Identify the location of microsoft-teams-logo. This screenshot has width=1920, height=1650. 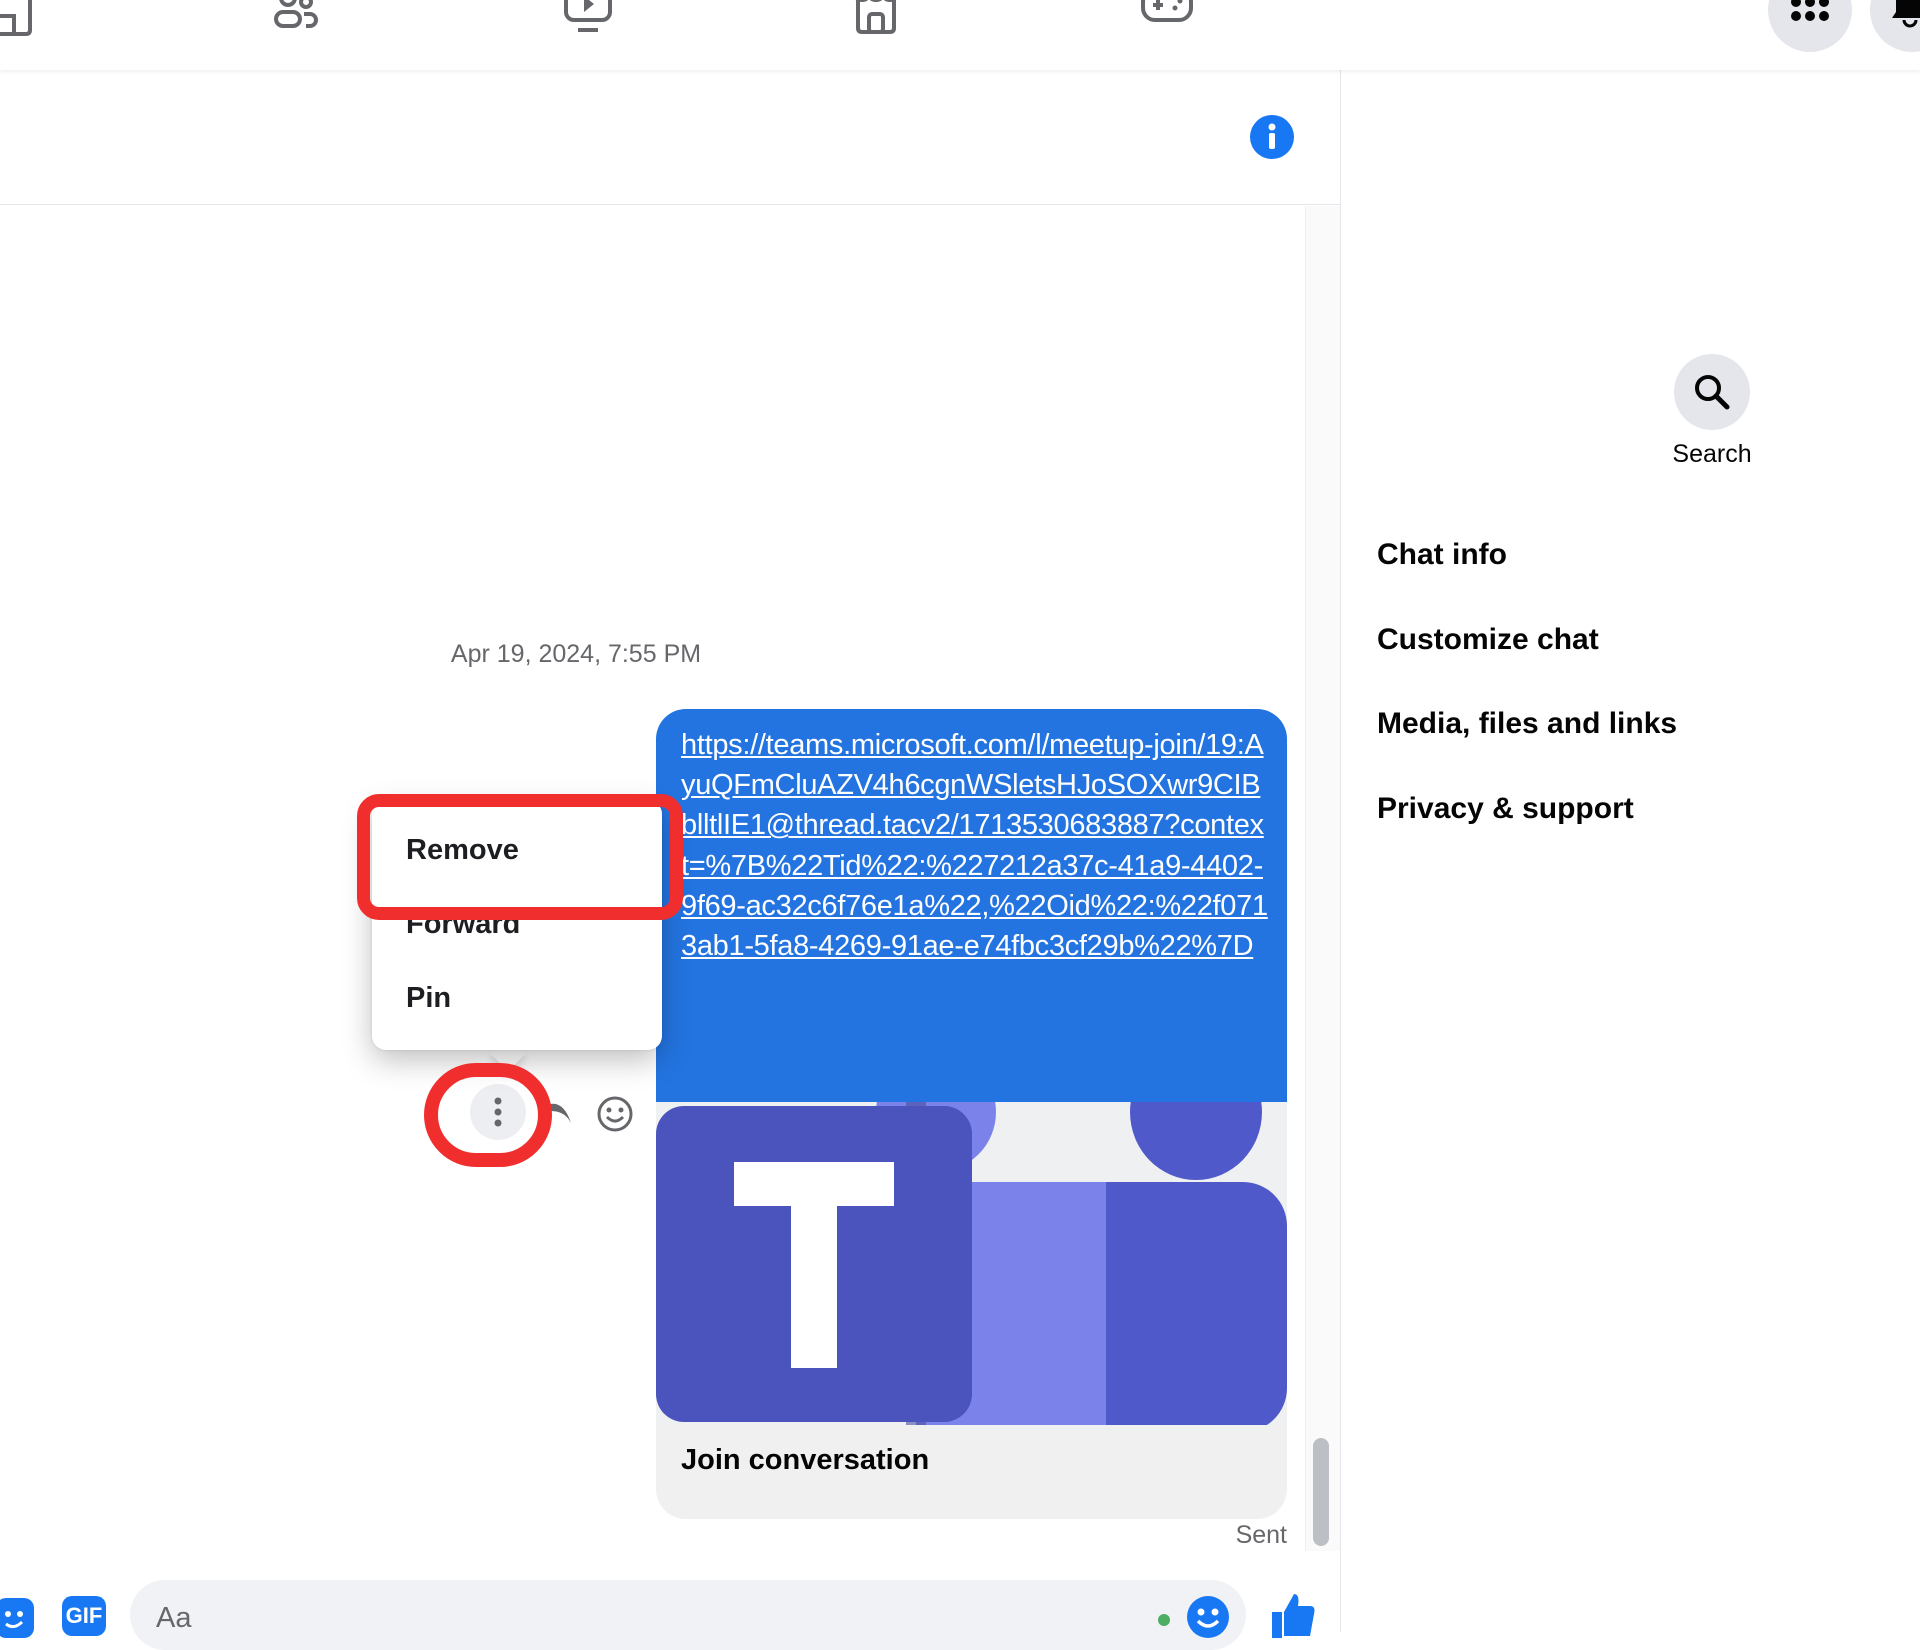
(971, 1263).